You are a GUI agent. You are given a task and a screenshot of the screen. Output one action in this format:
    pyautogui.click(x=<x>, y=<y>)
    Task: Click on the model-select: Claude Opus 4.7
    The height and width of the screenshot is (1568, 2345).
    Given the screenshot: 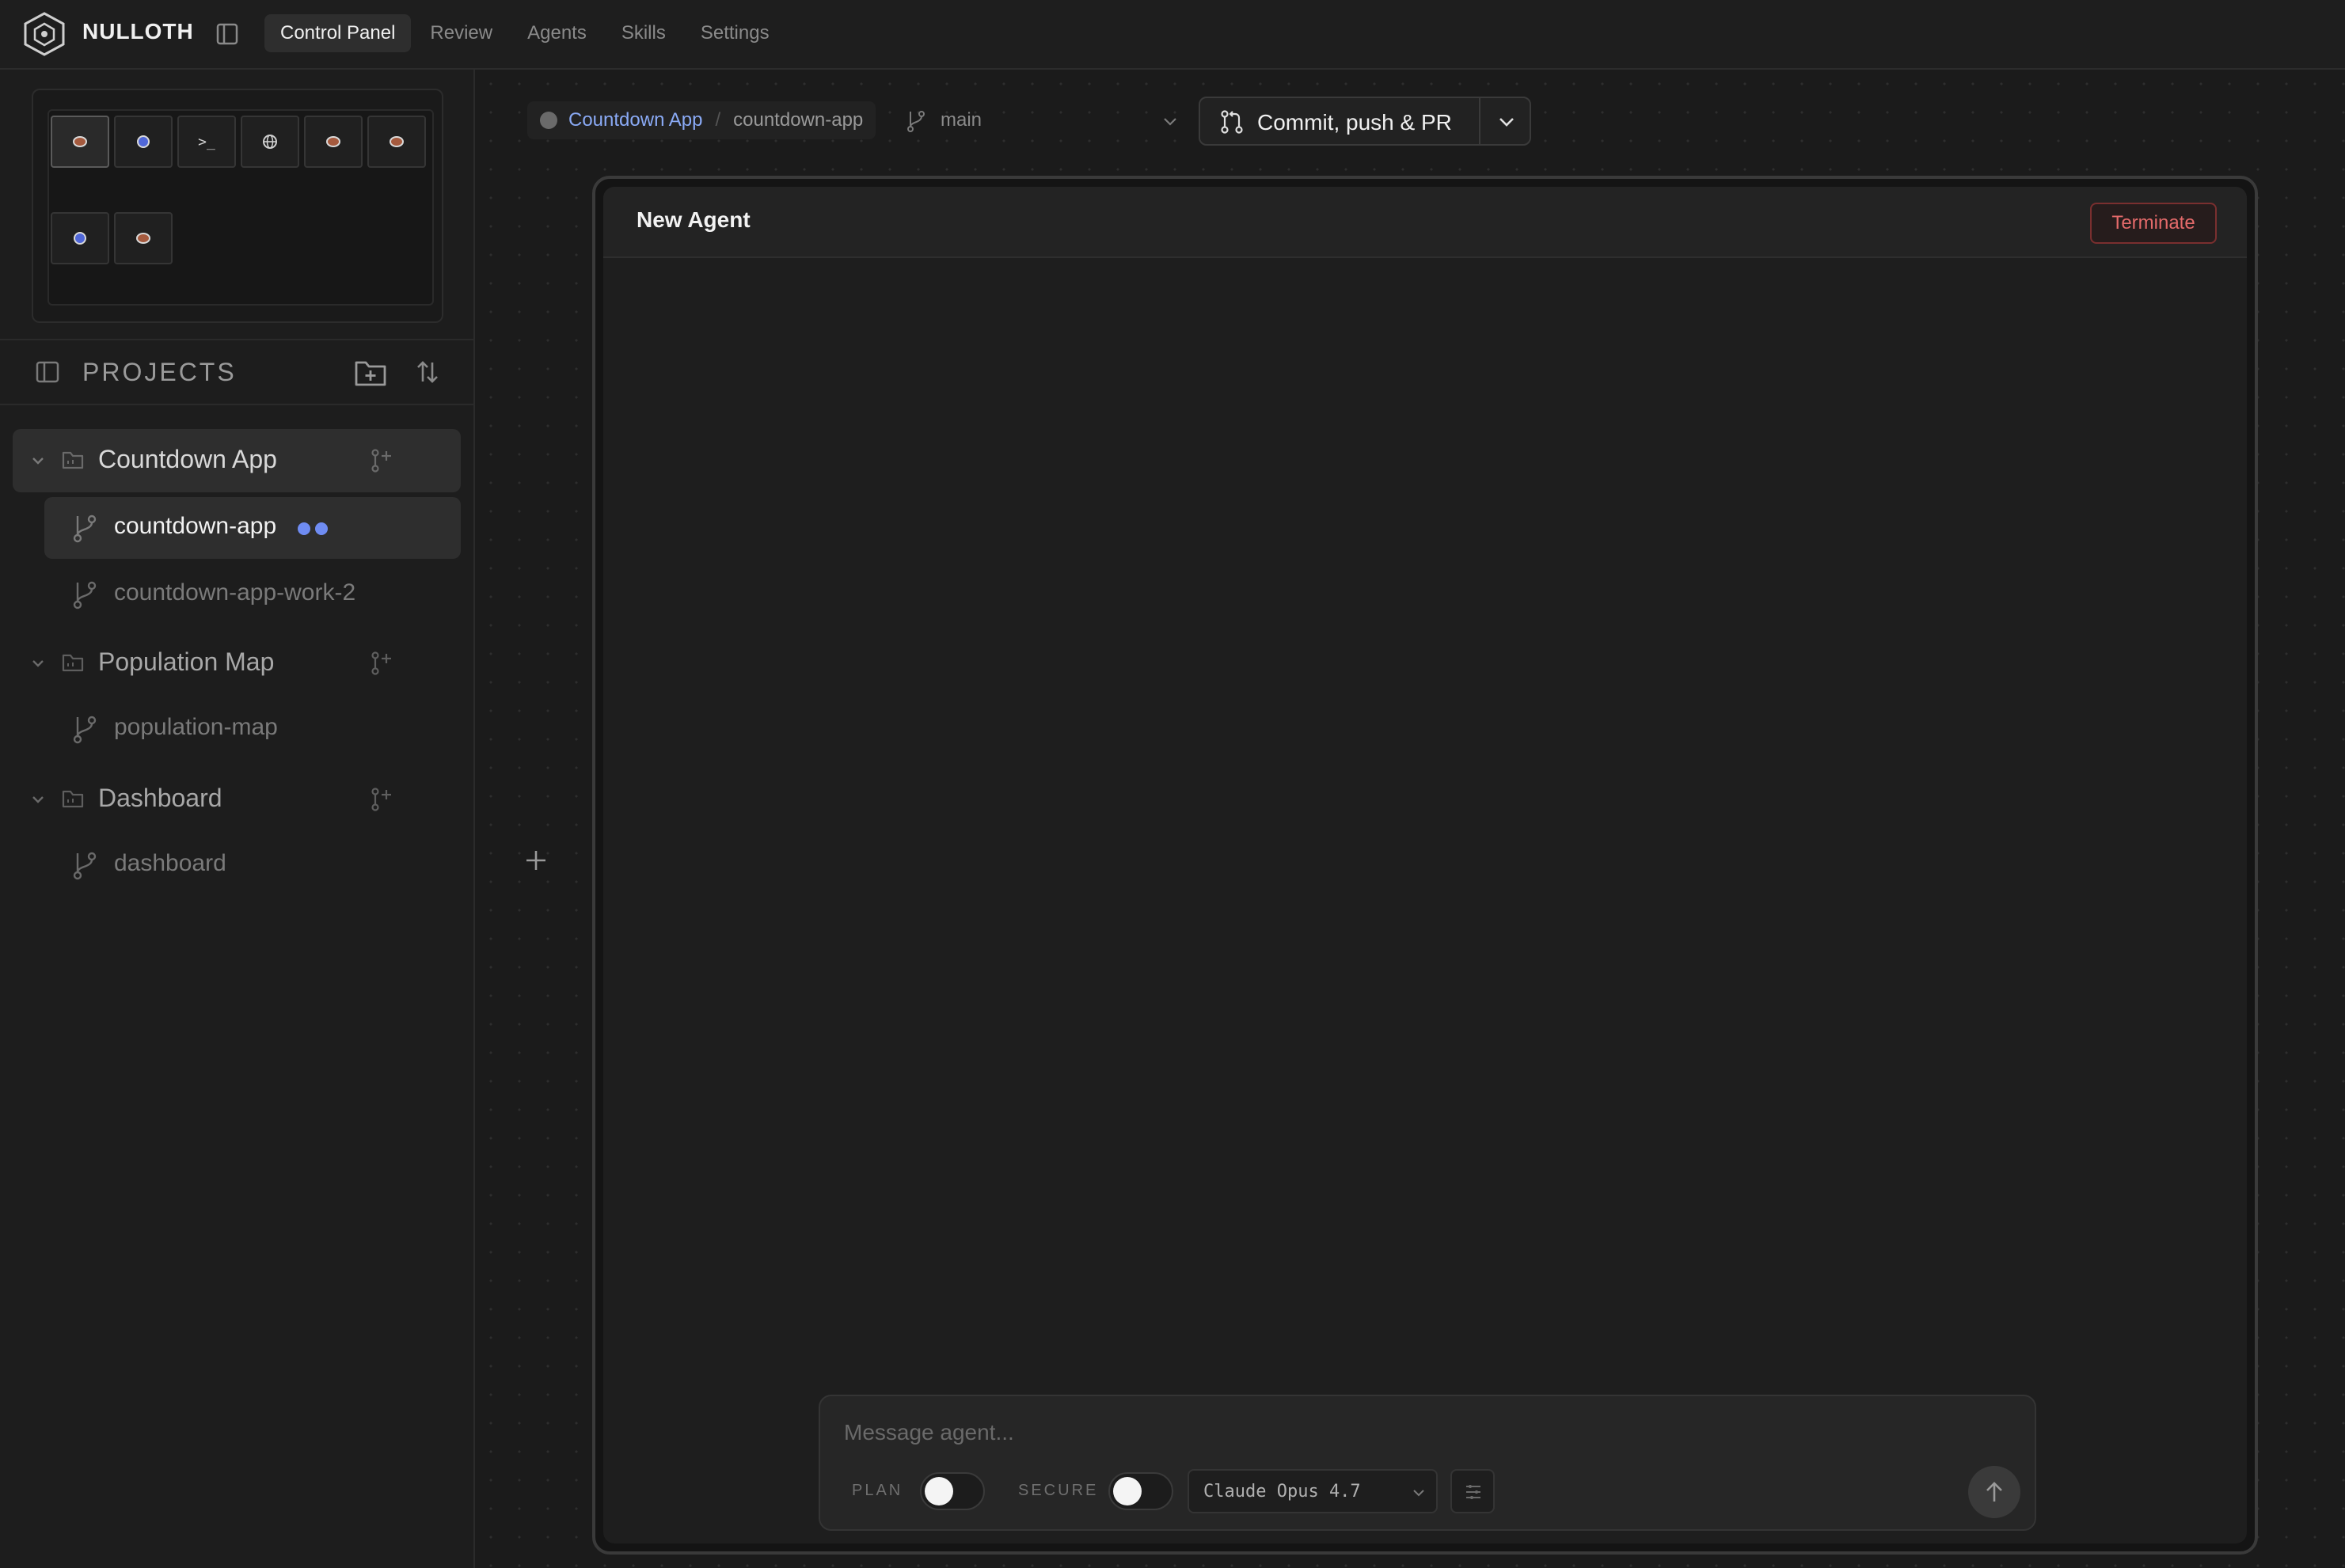 What is the action you would take?
    pyautogui.click(x=1313, y=1491)
    